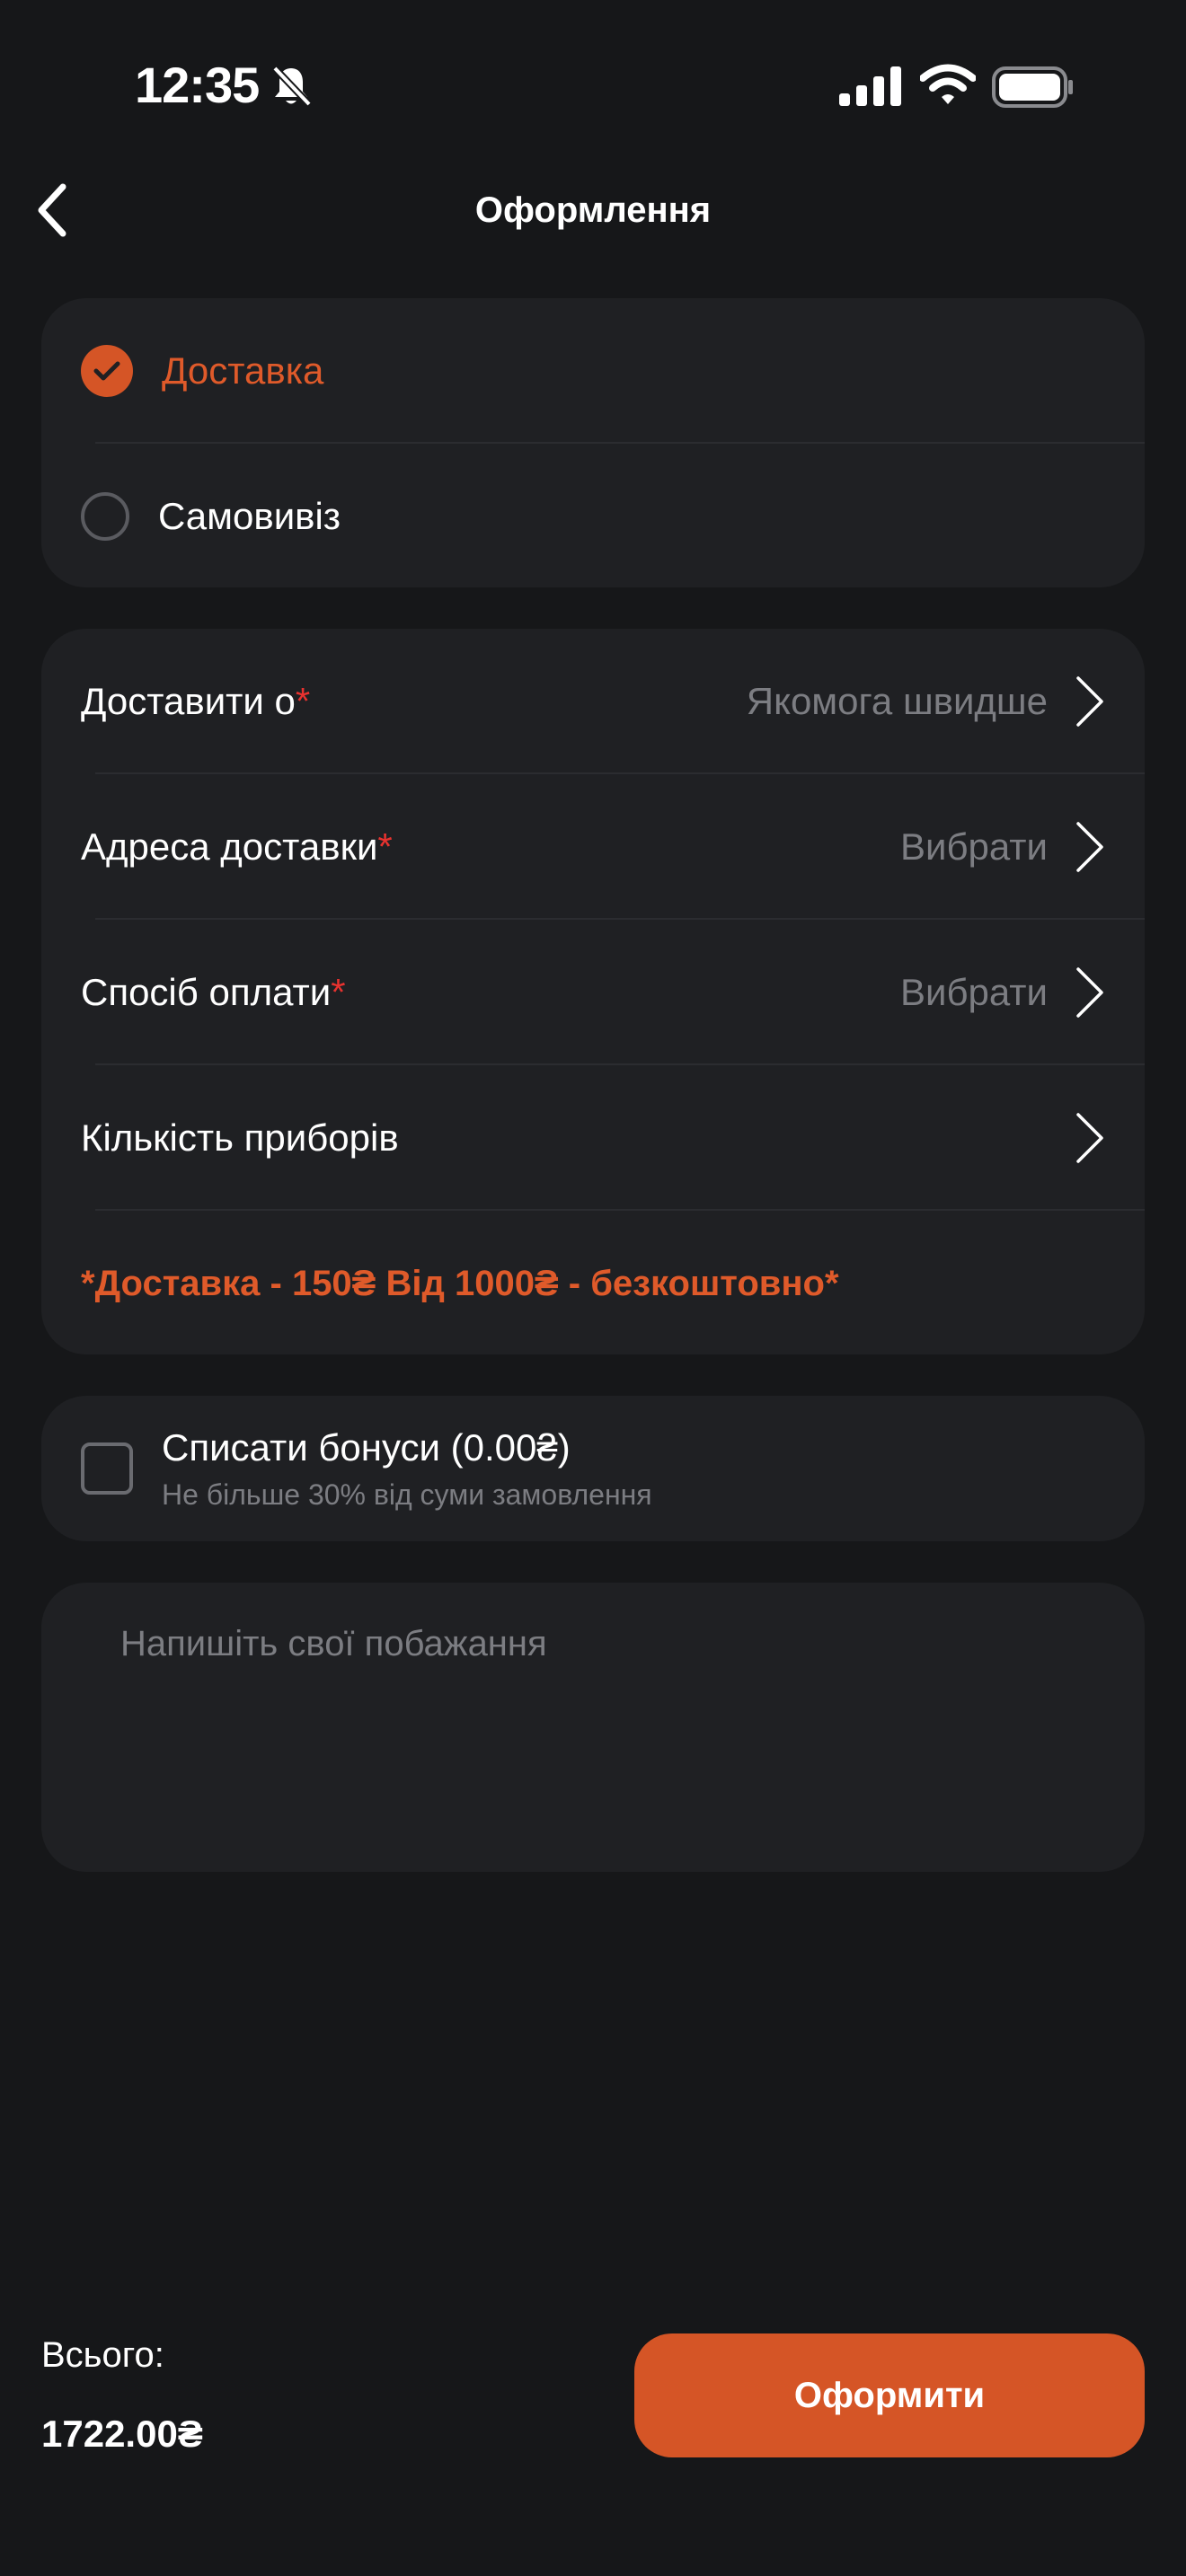  What do you see at coordinates (407, 1494) in the screenshot?
I see `bonus-subtitle: Не більше 30% від суми замовлення` at bounding box center [407, 1494].